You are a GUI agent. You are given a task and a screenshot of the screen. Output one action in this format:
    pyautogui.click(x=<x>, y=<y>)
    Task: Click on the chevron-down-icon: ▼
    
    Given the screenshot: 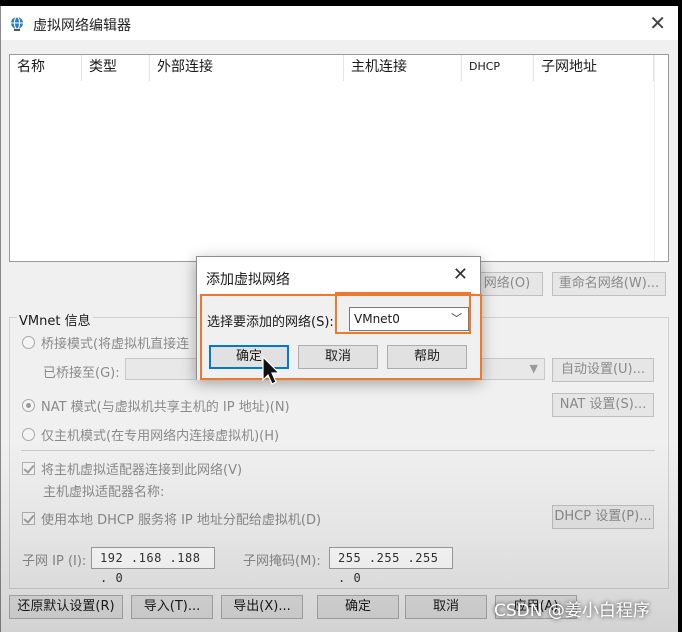 What is the action you would take?
    pyautogui.click(x=533, y=368)
    